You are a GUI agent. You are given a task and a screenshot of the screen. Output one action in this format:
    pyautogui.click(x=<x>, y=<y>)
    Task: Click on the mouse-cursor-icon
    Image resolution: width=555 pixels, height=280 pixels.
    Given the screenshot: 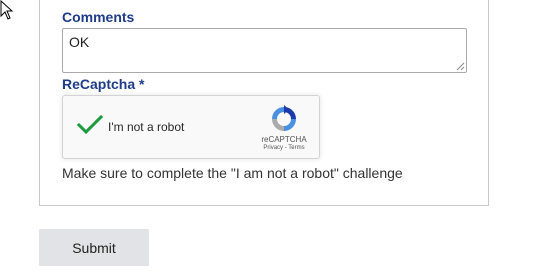 What is the action you would take?
    pyautogui.click(x=7, y=10)
    